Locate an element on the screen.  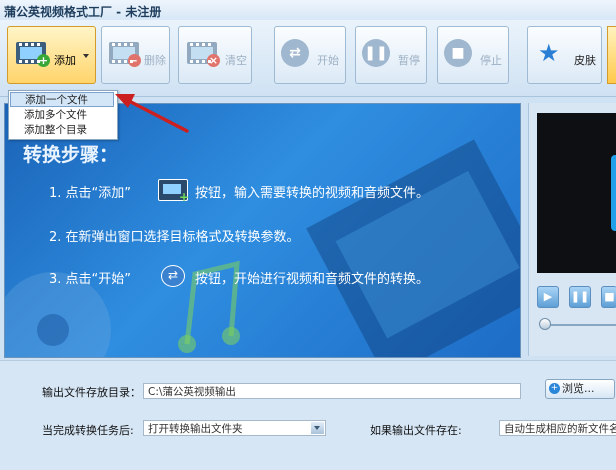
after-done-label: 当完成转换任务后: is located at coordinates (88, 430).